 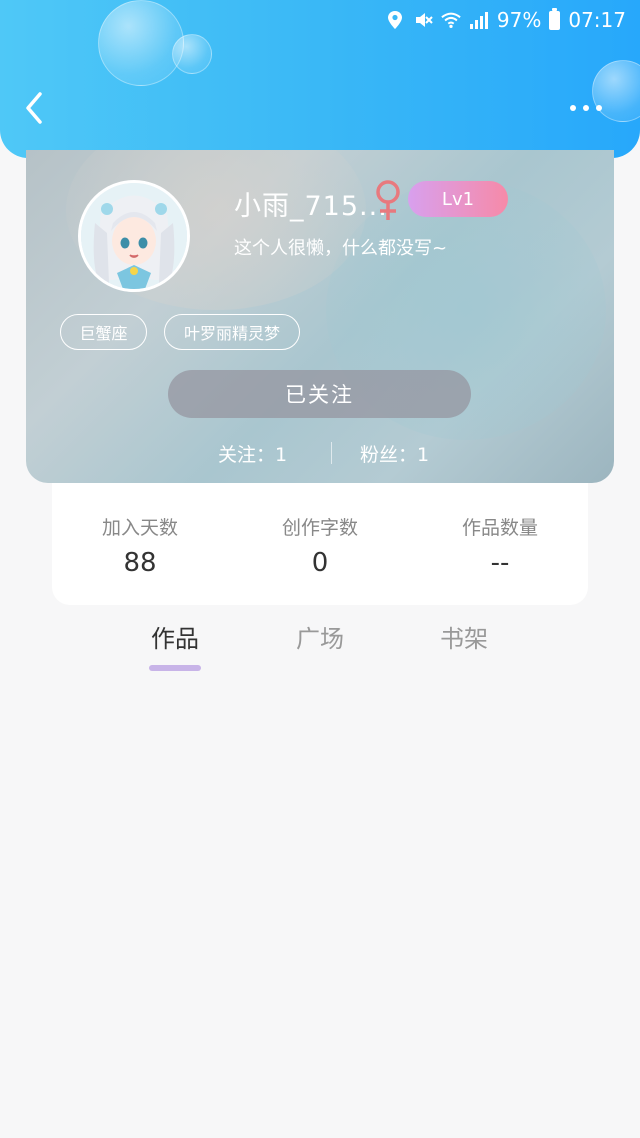 I want to click on wifi-icon, so click(x=451, y=20).